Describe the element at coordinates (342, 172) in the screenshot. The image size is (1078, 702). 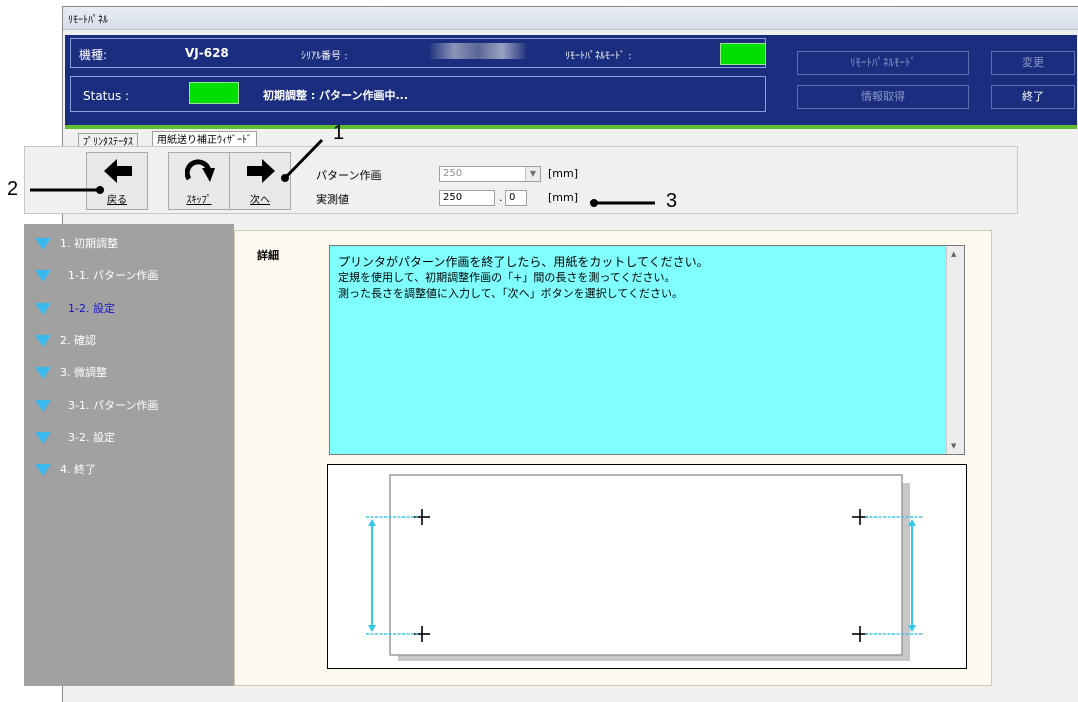
I see `callout-lines` at that location.